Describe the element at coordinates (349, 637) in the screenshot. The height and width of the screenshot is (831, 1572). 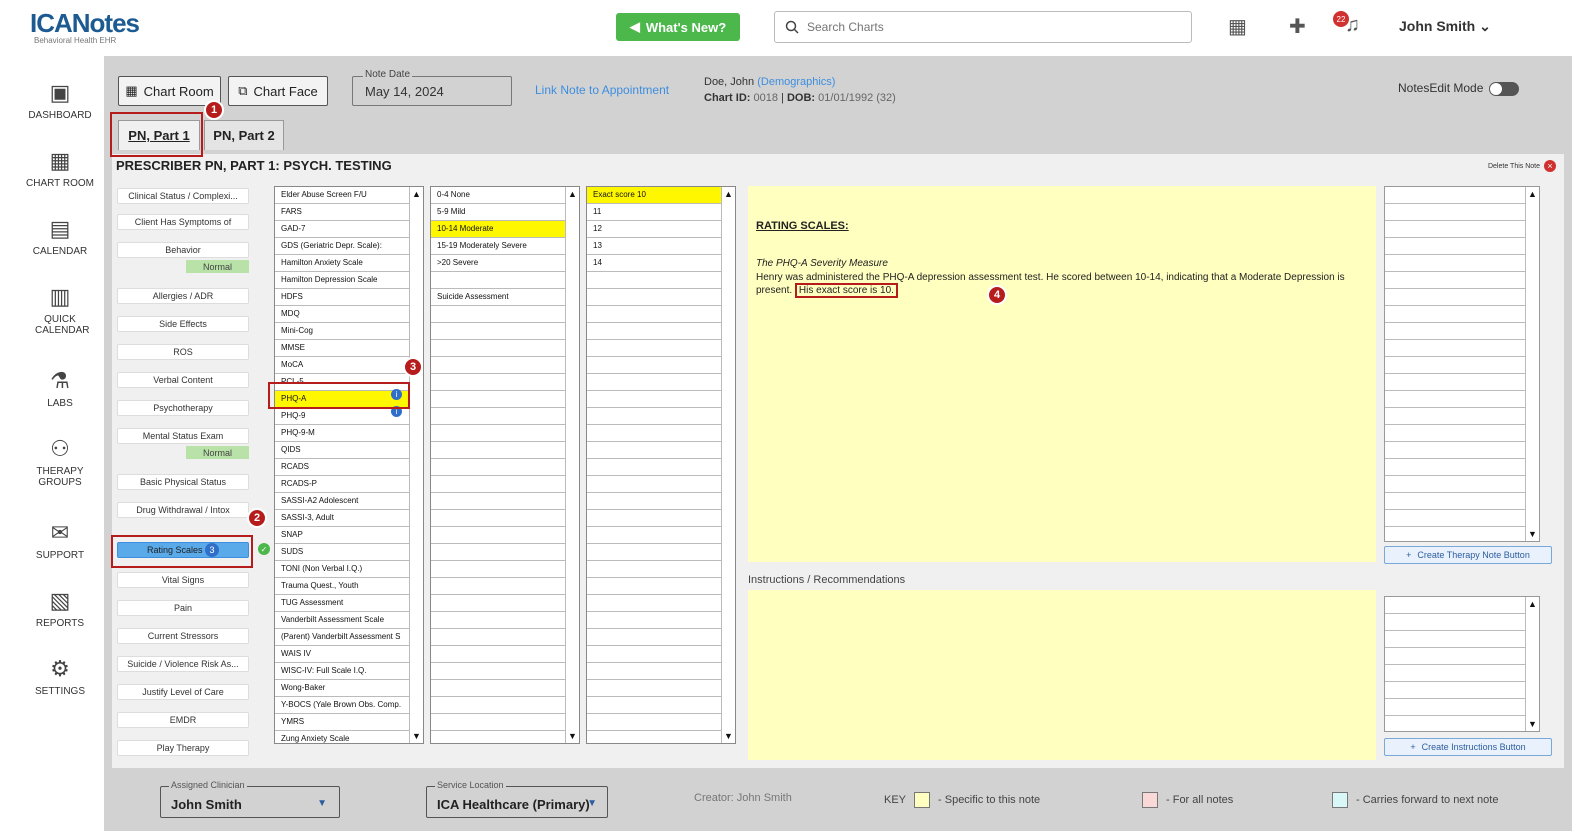
I see `list-item: (Parent) Vanderbilt Assessment S` at that location.